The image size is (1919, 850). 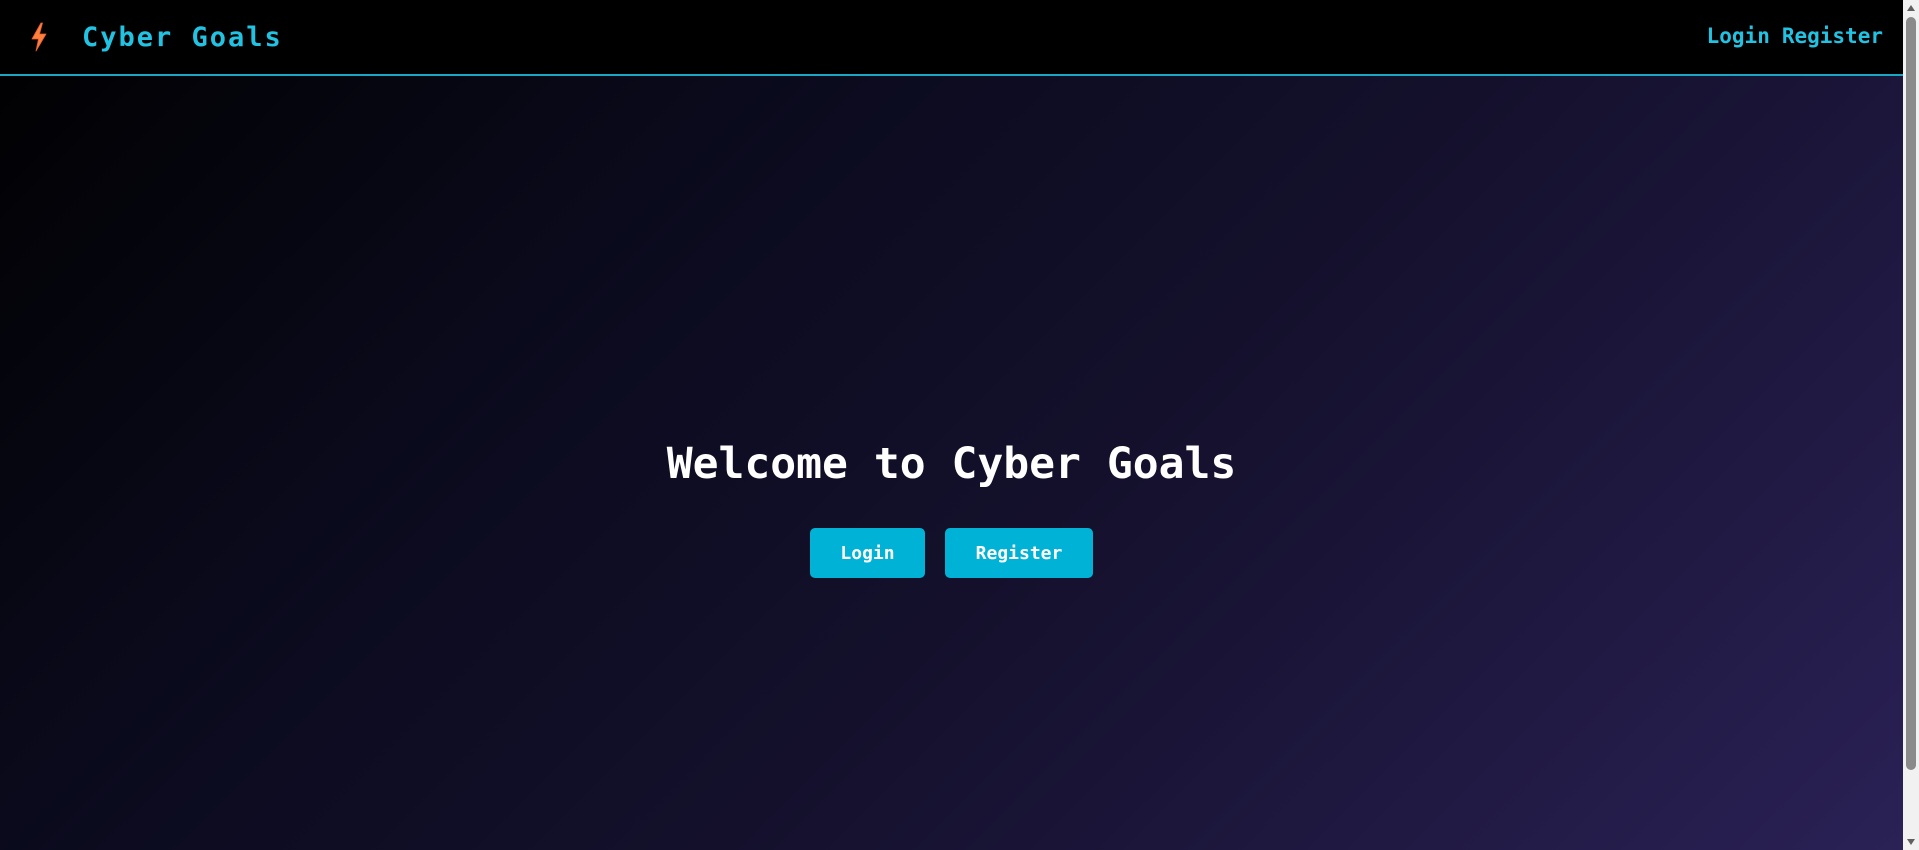 What do you see at coordinates (182, 37) in the screenshot?
I see `brand-title: Cyber Goals` at bounding box center [182, 37].